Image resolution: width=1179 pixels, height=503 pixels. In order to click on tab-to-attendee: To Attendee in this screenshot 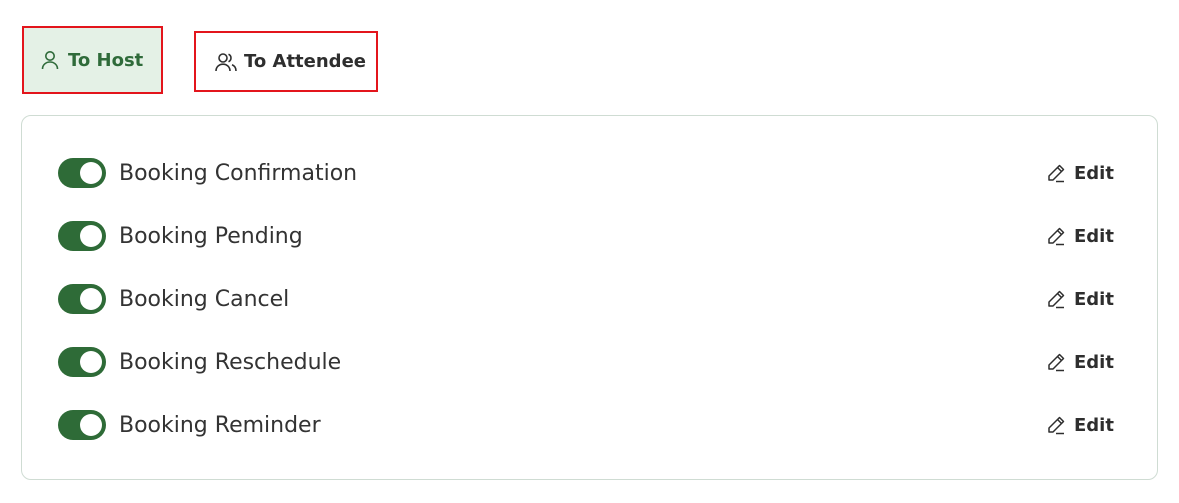, I will do `click(286, 61)`.